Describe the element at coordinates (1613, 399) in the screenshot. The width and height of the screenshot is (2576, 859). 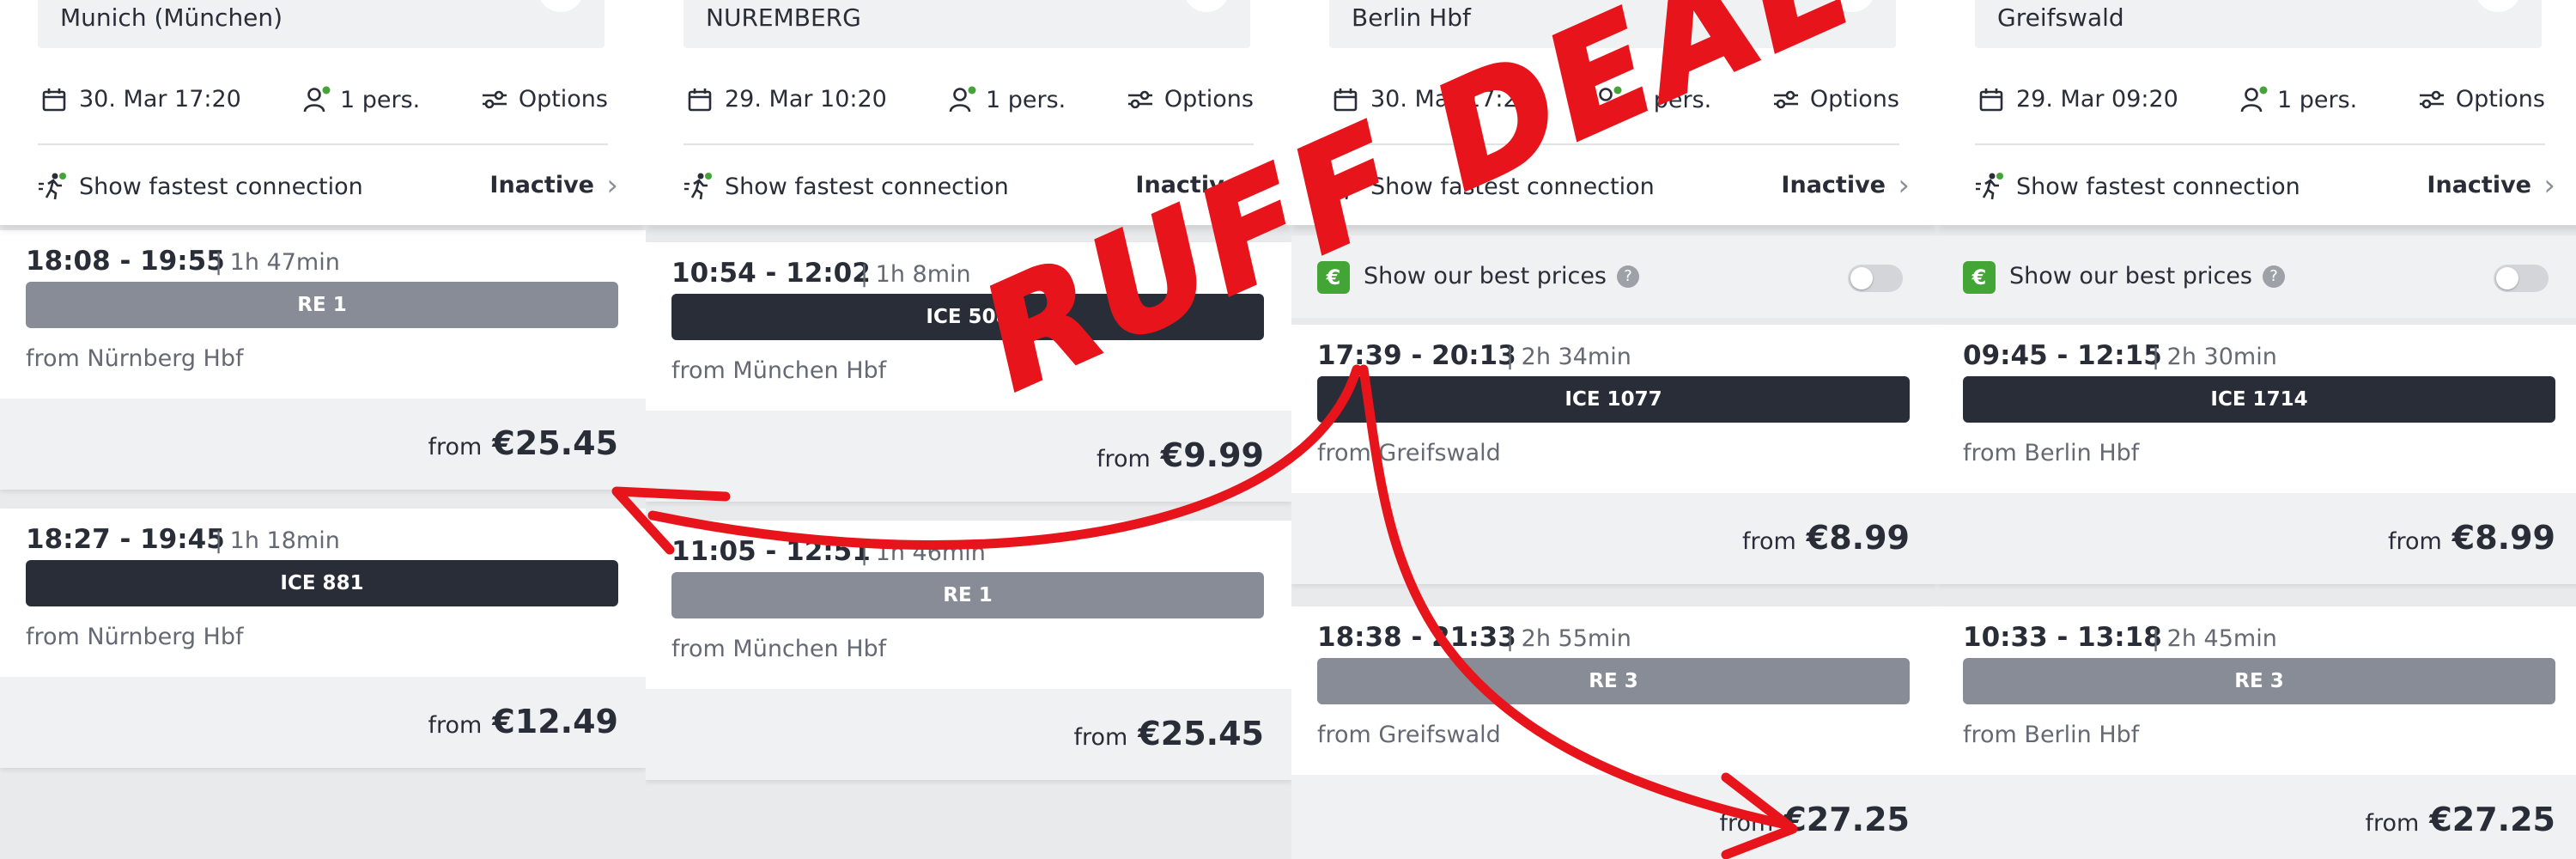
I see `train-badge: ICE 1077` at that location.